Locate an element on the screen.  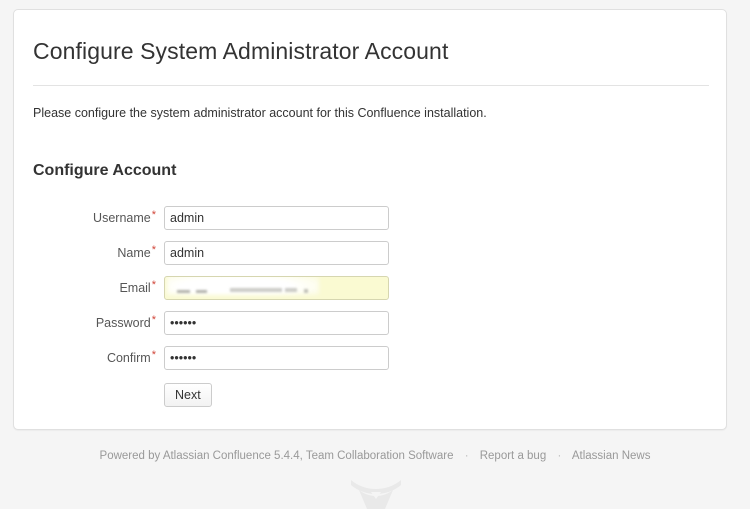
username-label: Username* is located at coordinates (85, 216).